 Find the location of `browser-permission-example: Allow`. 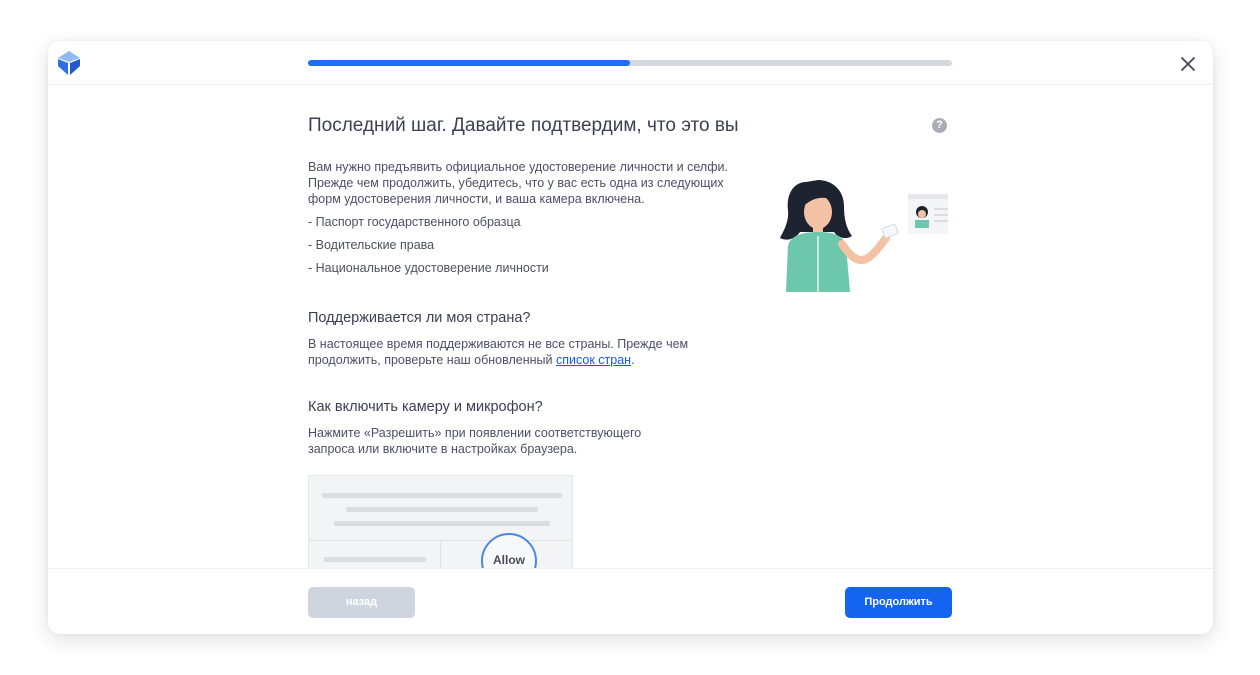

browser-permission-example: Allow is located at coordinates (440, 521).